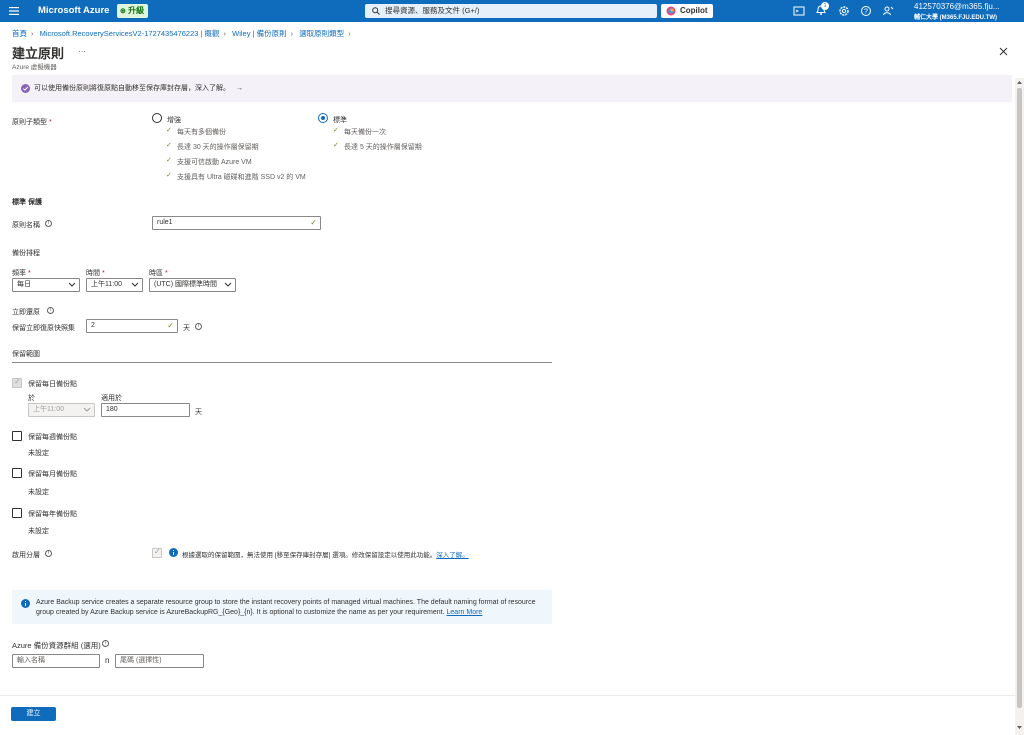 The image size is (1024, 735). Describe the element at coordinates (671, 11) in the screenshot. I see `copilot-icon` at that location.